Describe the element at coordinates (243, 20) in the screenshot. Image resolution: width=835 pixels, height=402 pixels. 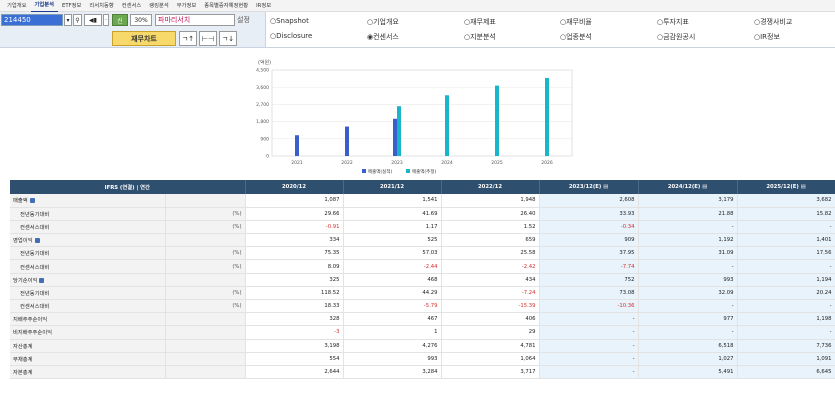
I see `settings-label: 설정` at that location.